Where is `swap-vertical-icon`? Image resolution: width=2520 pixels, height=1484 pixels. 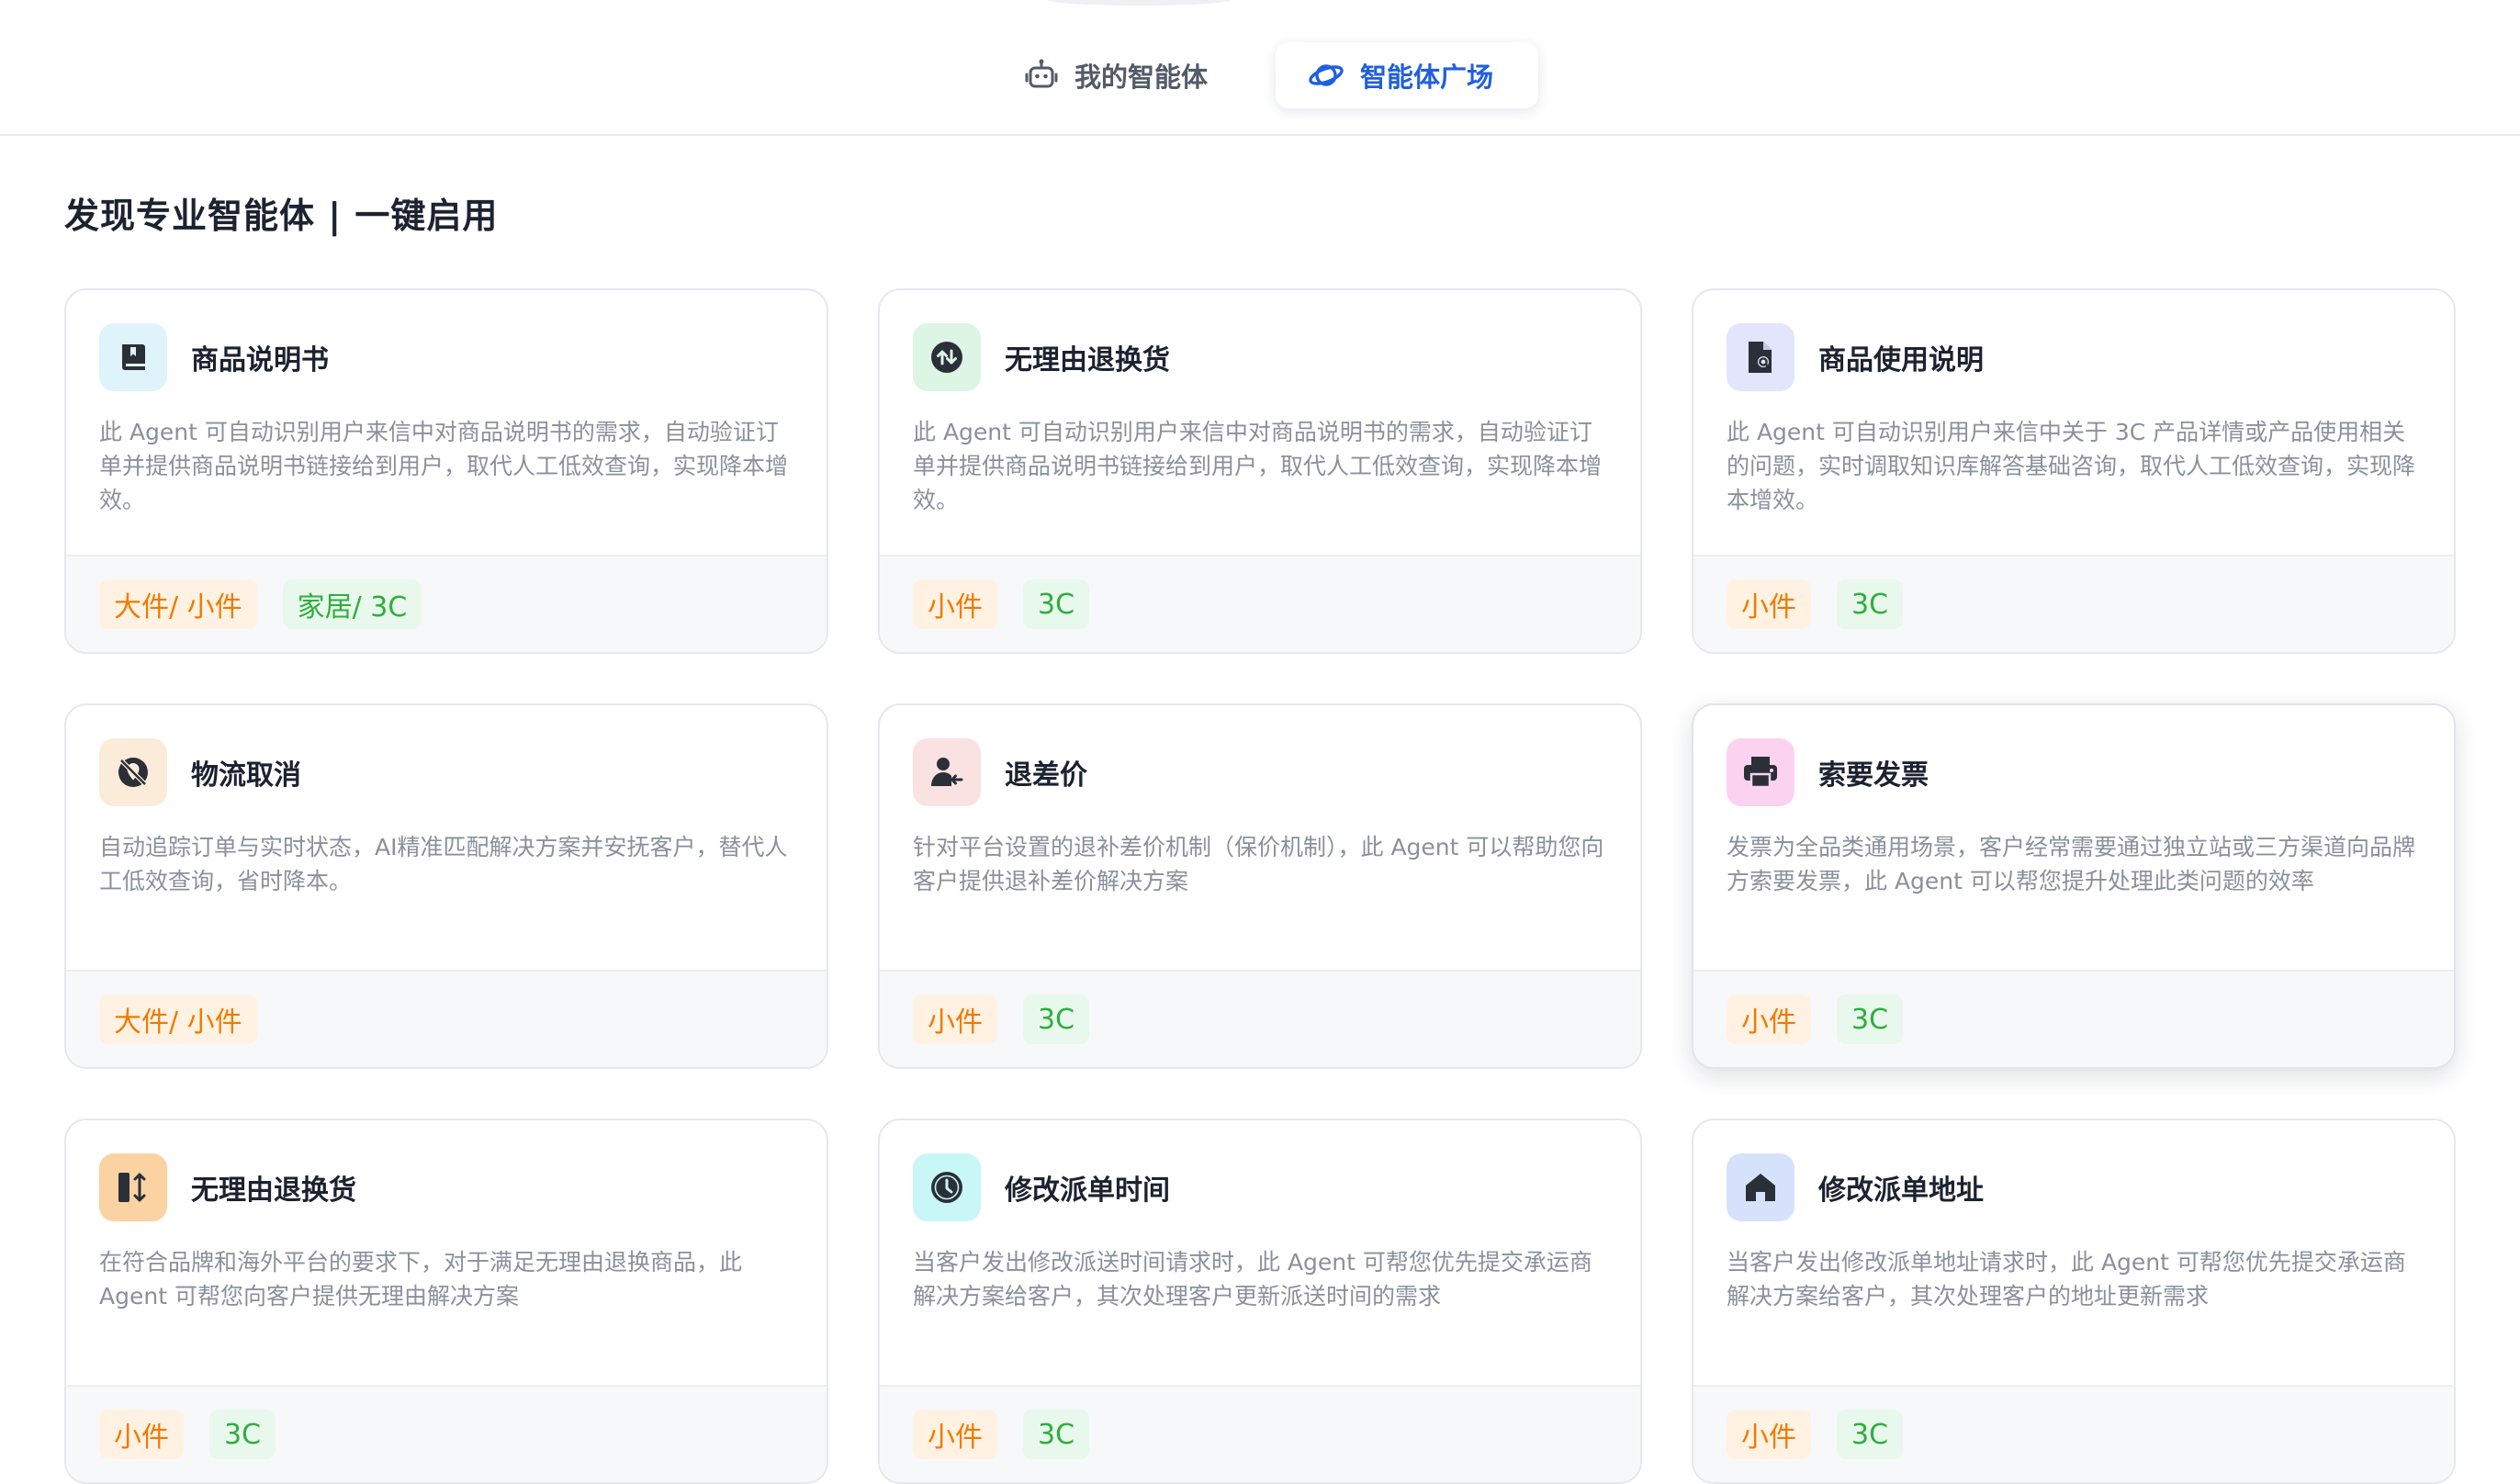 swap-vertical-icon is located at coordinates (132, 1187).